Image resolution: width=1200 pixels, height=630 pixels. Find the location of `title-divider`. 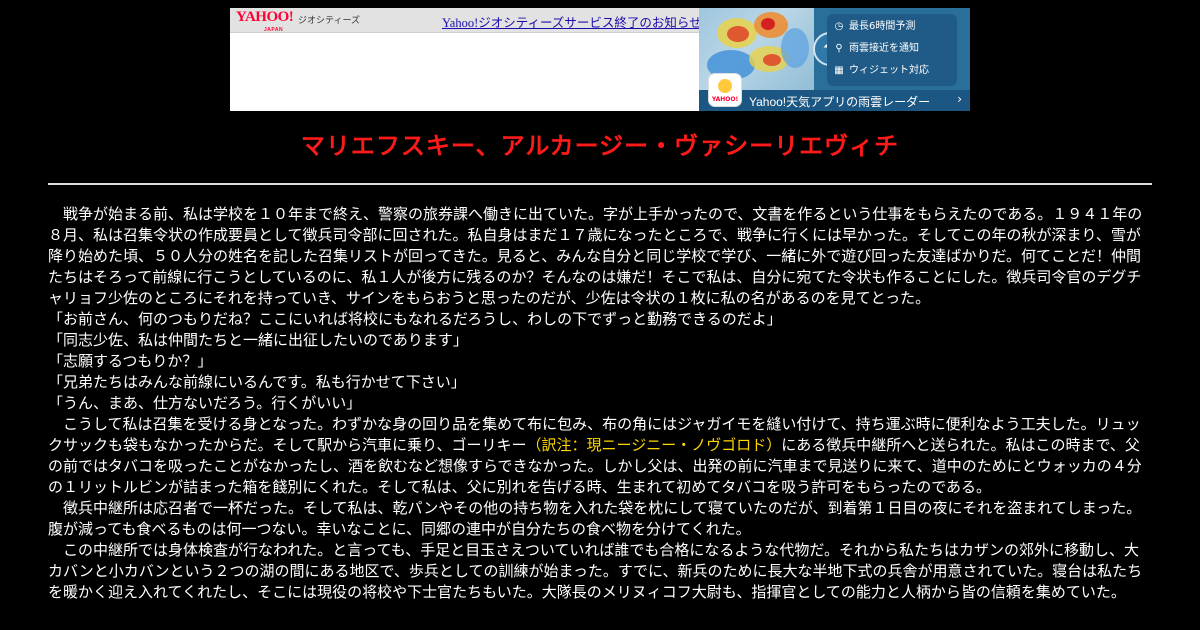

title-divider is located at coordinates (600, 184).